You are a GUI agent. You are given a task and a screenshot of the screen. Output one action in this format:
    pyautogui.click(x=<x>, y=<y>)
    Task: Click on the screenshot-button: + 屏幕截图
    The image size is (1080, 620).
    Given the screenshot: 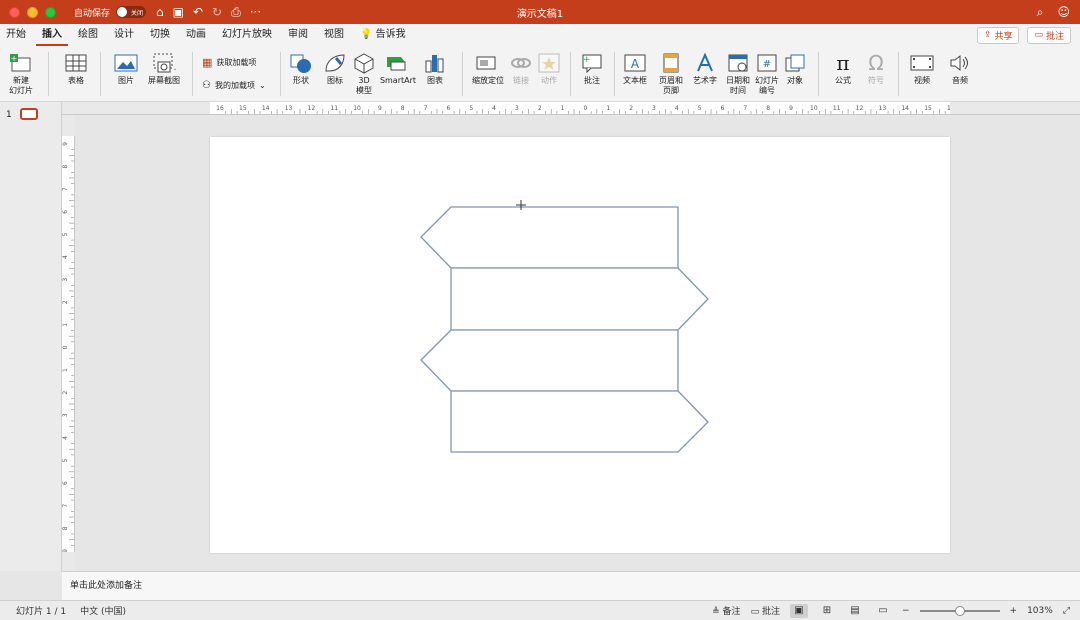 What is the action you would take?
    pyautogui.click(x=164, y=68)
    